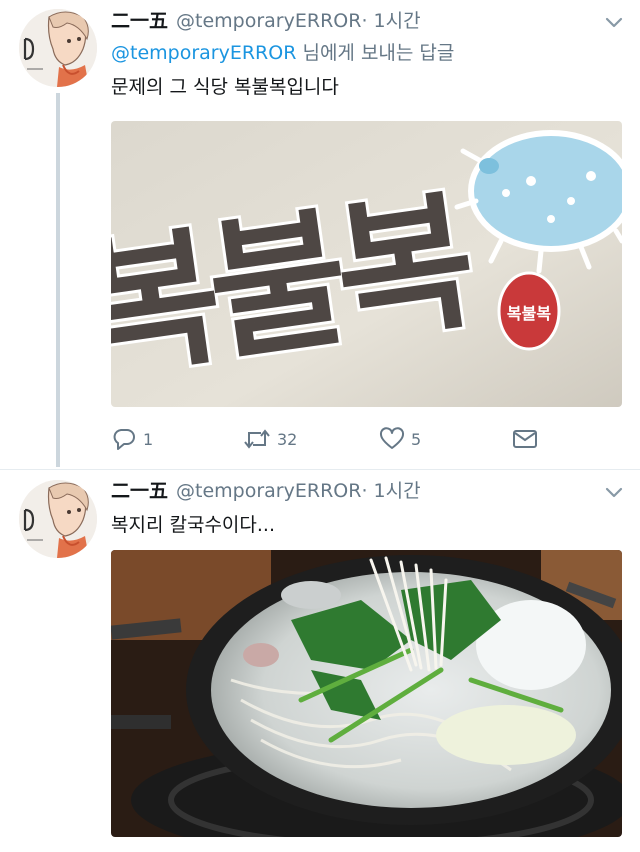 This screenshot has width=640, height=852. Describe the element at coordinates (392, 438) in the screenshot. I see `like-icon` at that location.